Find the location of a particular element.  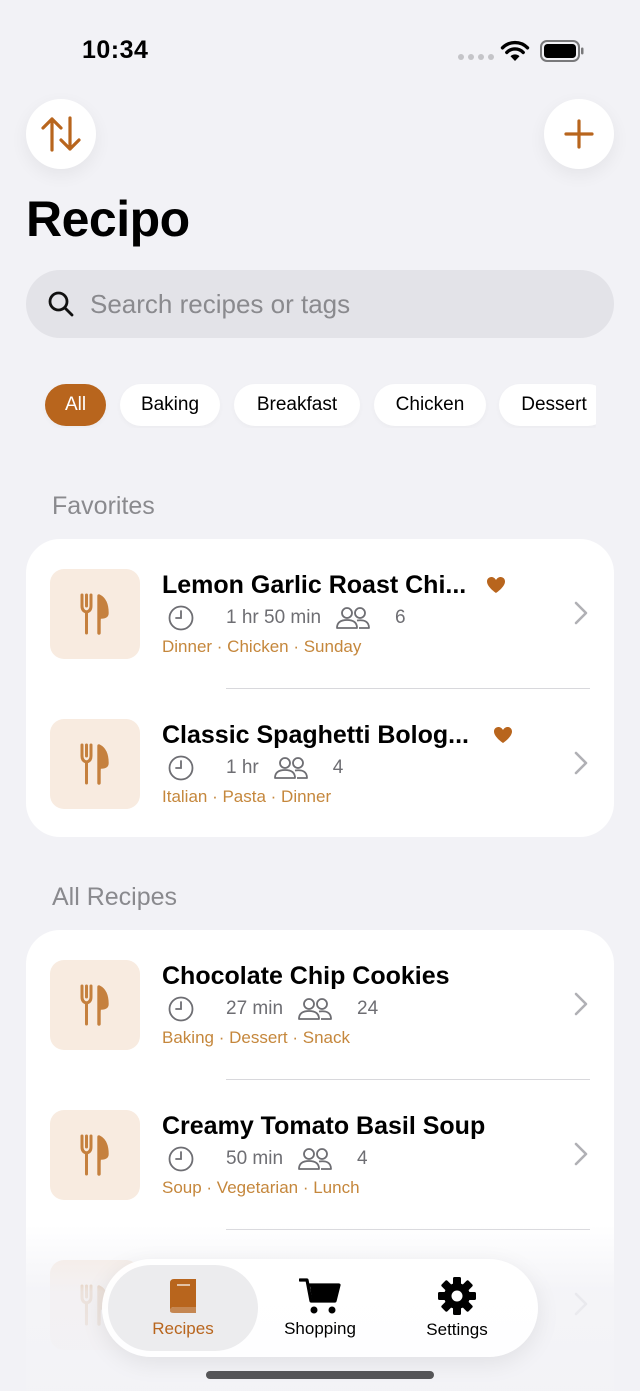

tab-recipes: Recipes is located at coordinates (183, 1308).